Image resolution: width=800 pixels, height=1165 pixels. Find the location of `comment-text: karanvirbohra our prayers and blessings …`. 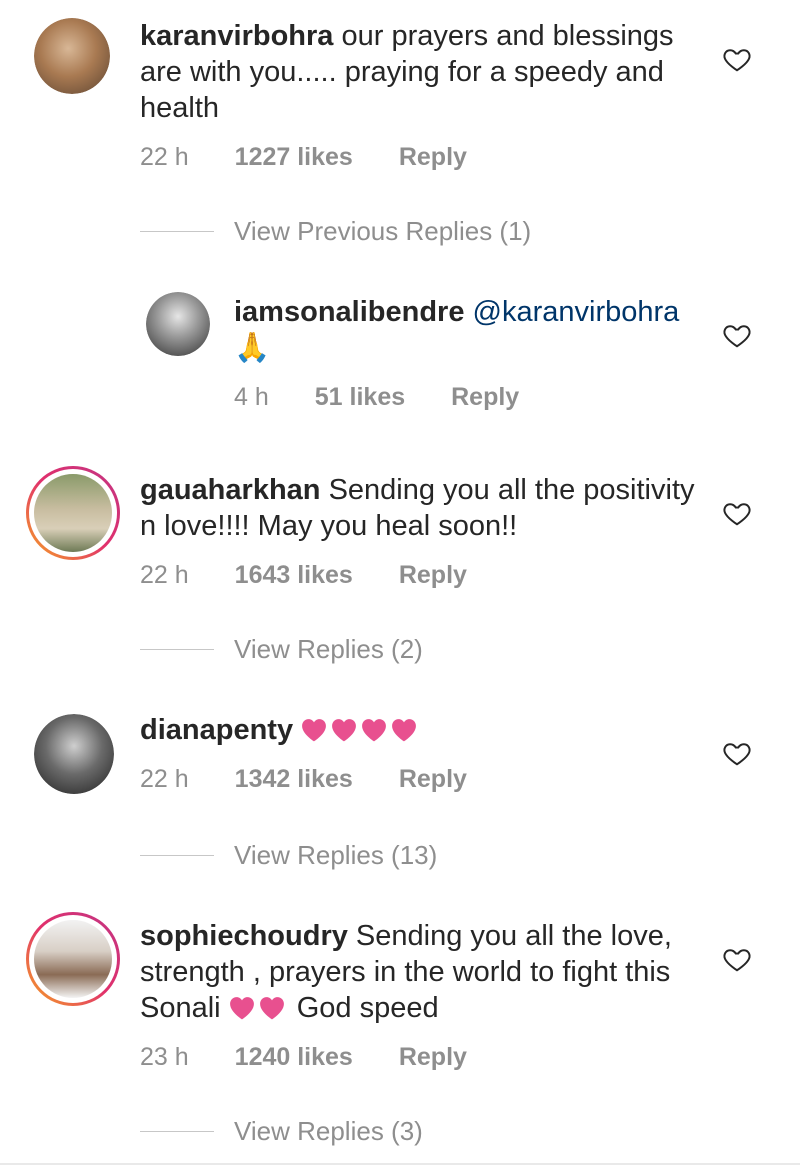

comment-text: karanvirbohra our prayers and blessings … is located at coordinates (425, 72).